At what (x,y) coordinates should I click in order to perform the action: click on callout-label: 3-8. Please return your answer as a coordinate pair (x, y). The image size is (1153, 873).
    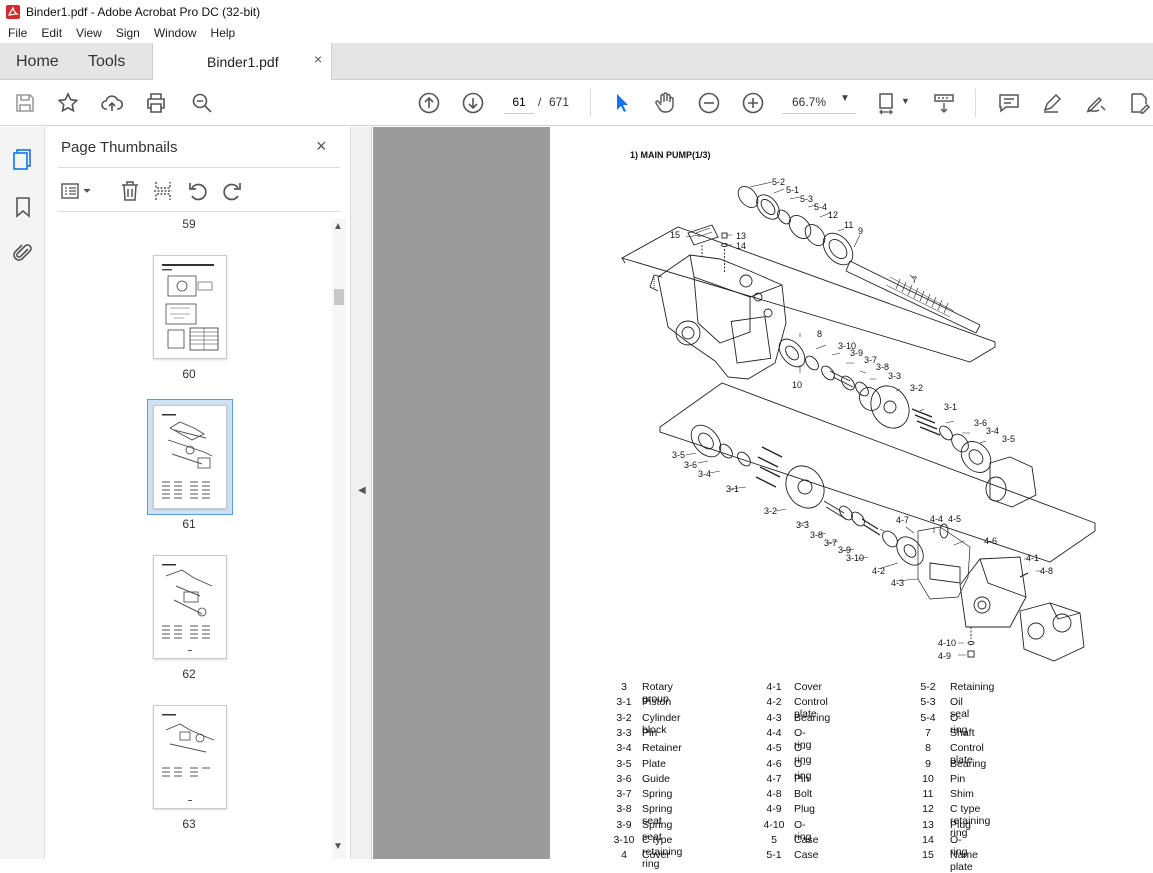
    Looking at the image, I should click on (816, 535).